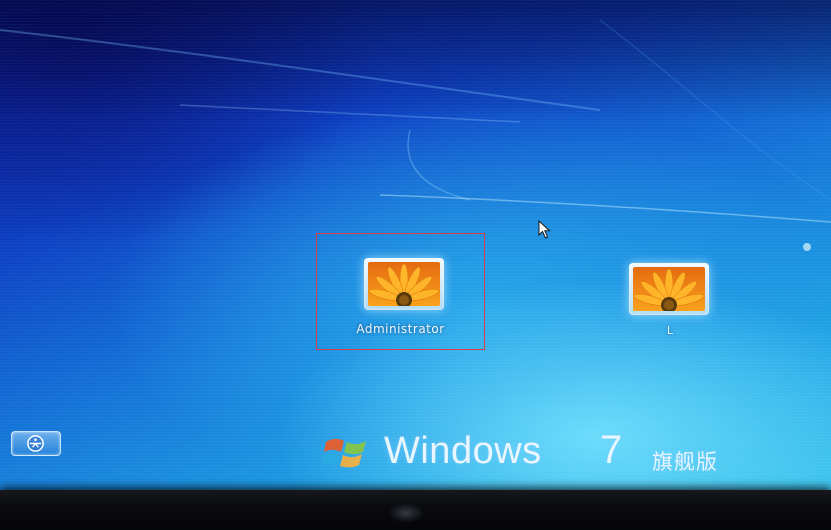 This screenshot has height=530, width=831. I want to click on windows-edition: 旗舰版, so click(685, 462).